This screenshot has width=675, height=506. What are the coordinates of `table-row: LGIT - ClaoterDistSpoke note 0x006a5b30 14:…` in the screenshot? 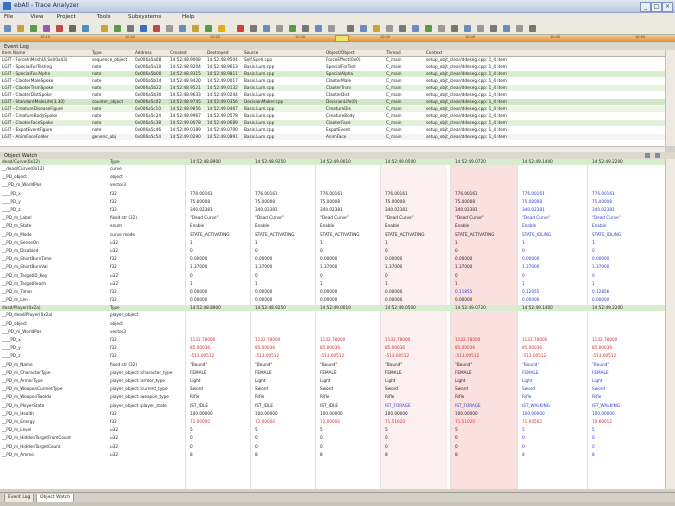 It's located at (332, 95).